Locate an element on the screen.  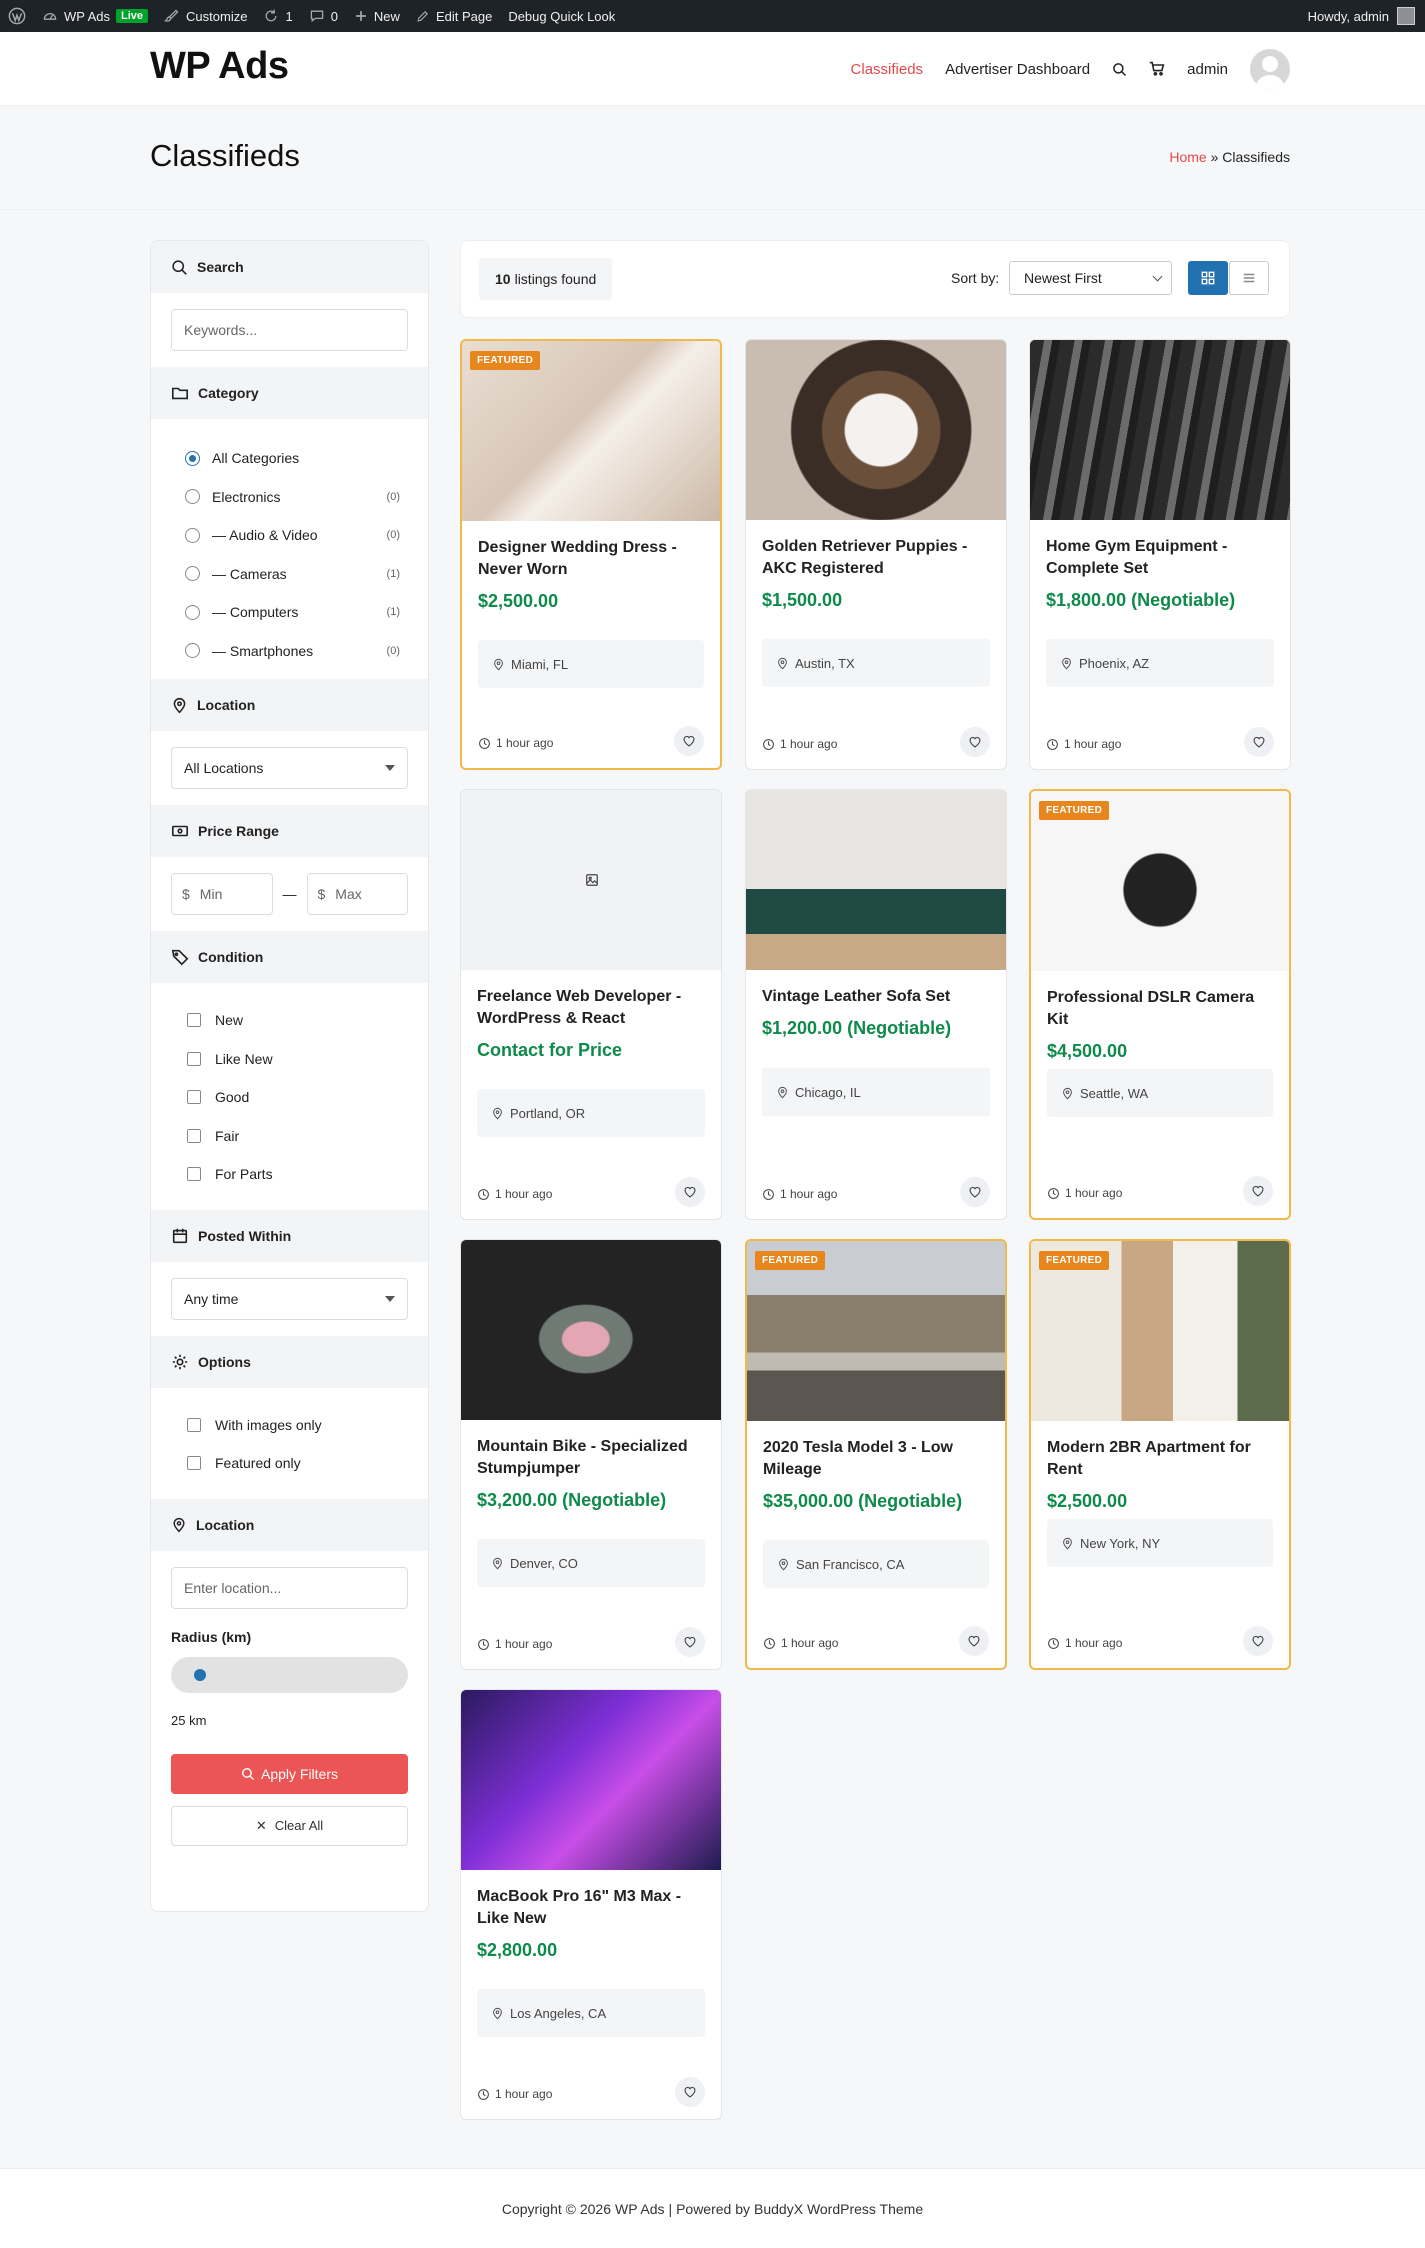
listing-title: Professional DSLR Camera Kit is located at coordinates (1160, 1009).